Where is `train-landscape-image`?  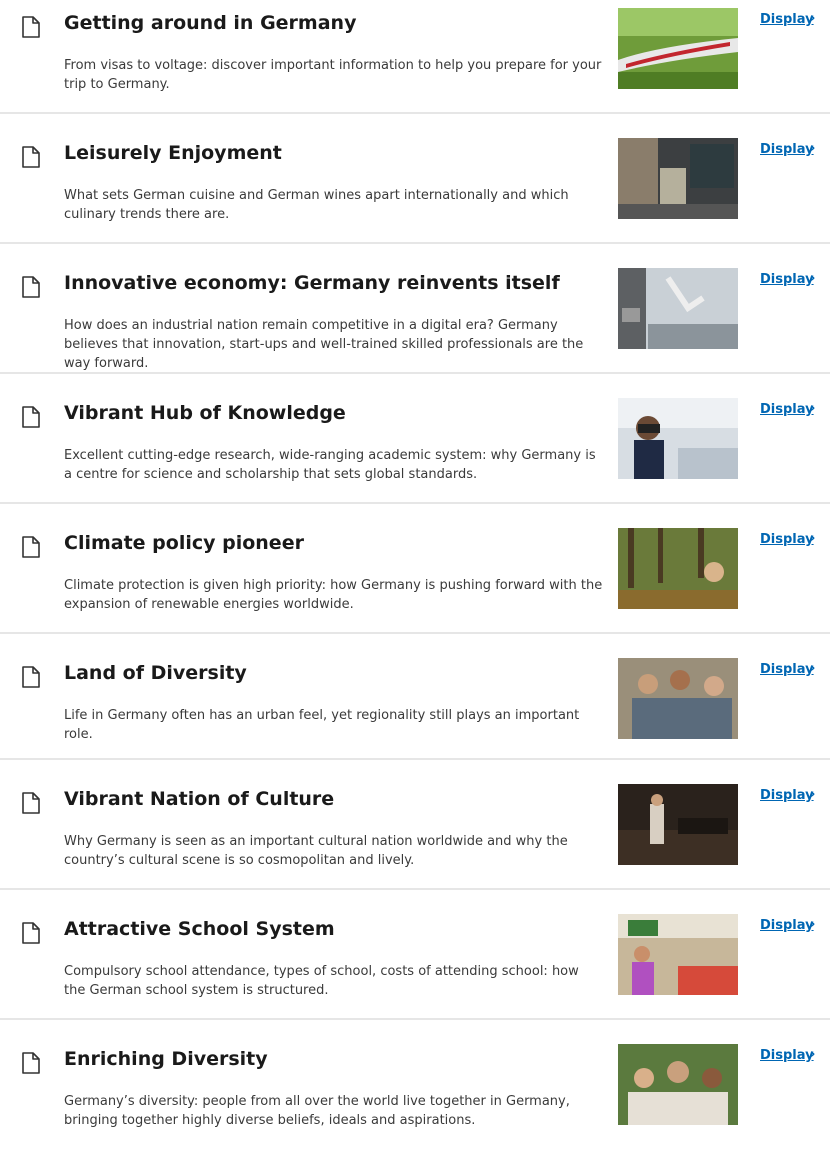
train-landscape-image is located at coordinates (678, 48).